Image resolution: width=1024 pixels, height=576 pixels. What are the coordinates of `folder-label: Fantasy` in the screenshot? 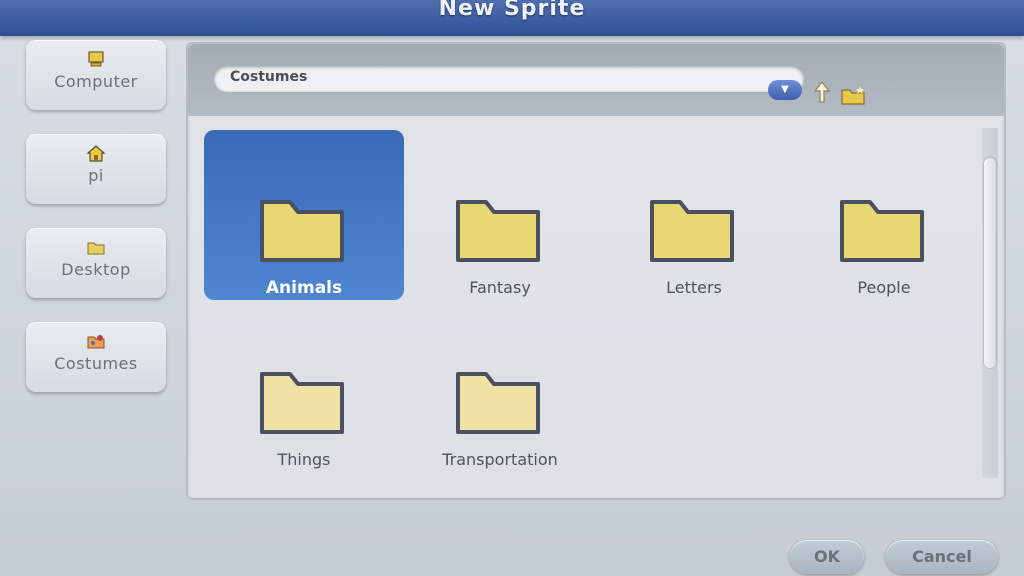 It's located at (500, 287).